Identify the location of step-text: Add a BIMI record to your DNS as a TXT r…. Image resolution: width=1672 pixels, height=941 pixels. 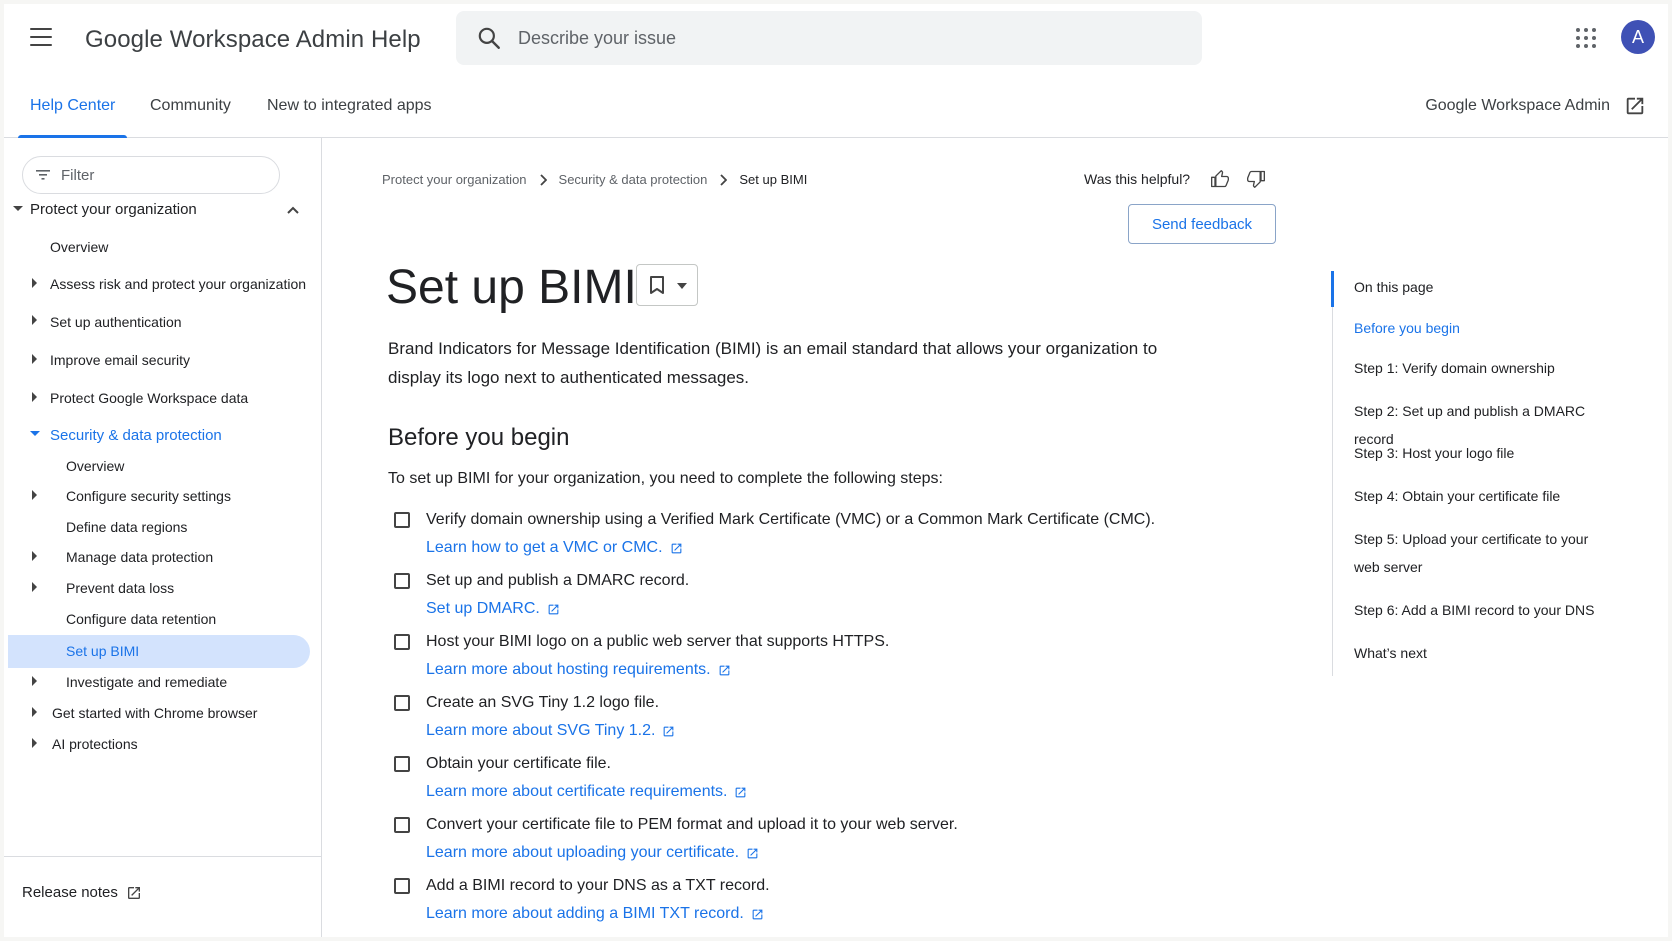
(598, 885).